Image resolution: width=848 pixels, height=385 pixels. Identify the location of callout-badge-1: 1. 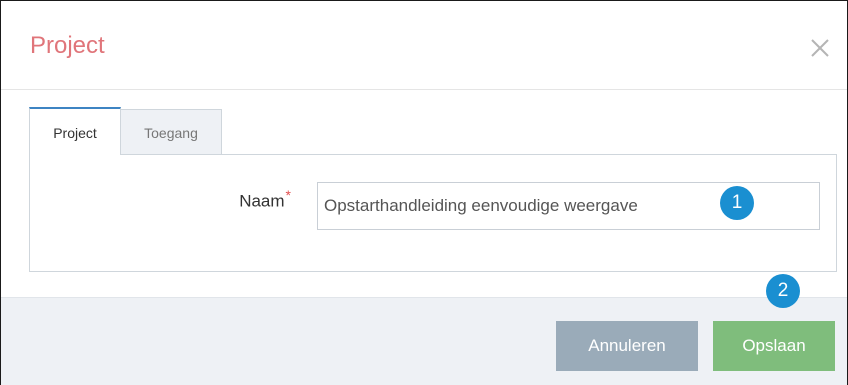
(737, 203).